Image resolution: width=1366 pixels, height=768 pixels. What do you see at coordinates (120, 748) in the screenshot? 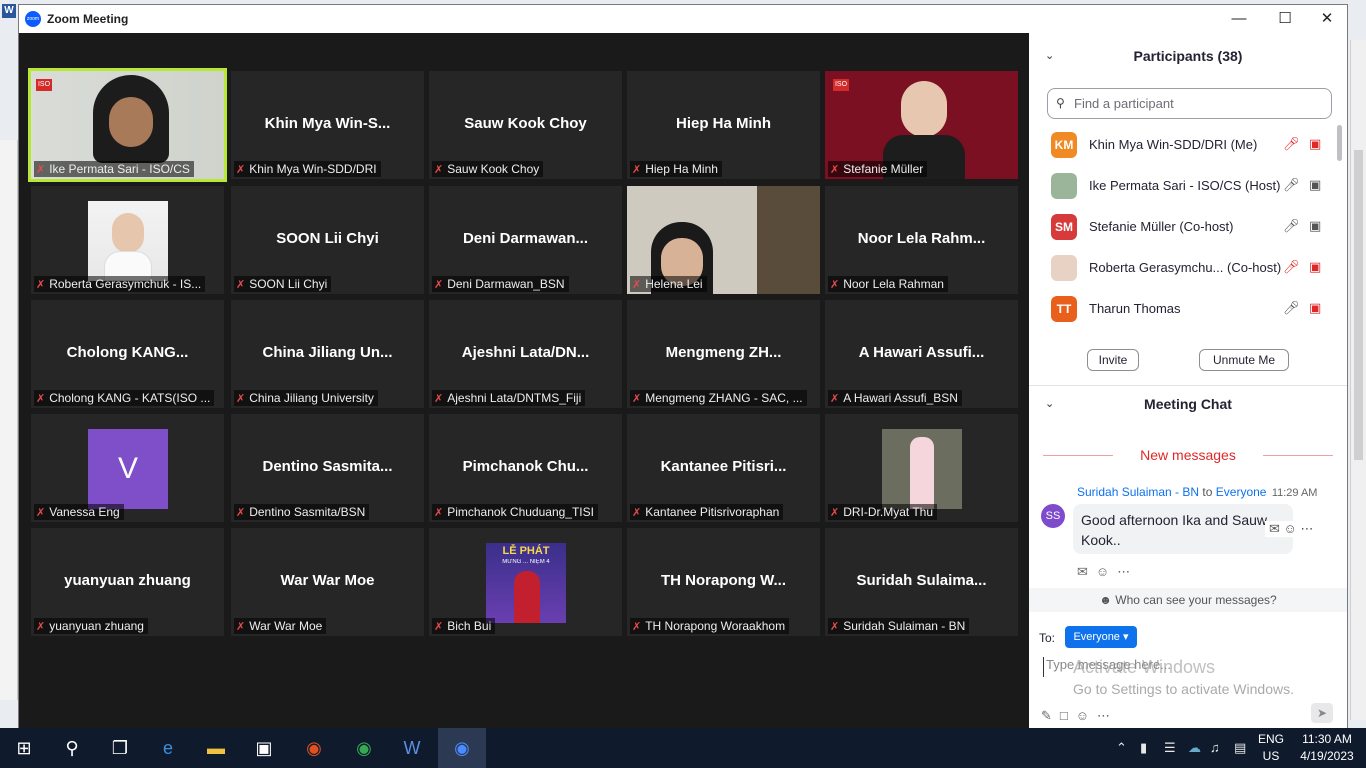
I see `task-view-icon: ❐` at bounding box center [120, 748].